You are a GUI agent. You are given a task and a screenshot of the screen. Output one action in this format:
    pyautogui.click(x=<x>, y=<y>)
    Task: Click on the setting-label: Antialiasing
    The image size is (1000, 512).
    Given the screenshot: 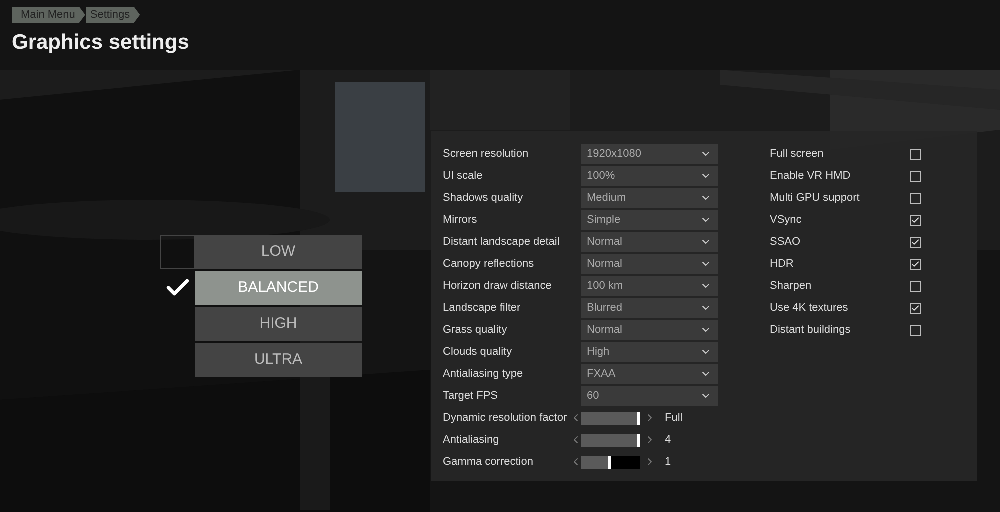 What is the action you would take?
    pyautogui.click(x=471, y=440)
    